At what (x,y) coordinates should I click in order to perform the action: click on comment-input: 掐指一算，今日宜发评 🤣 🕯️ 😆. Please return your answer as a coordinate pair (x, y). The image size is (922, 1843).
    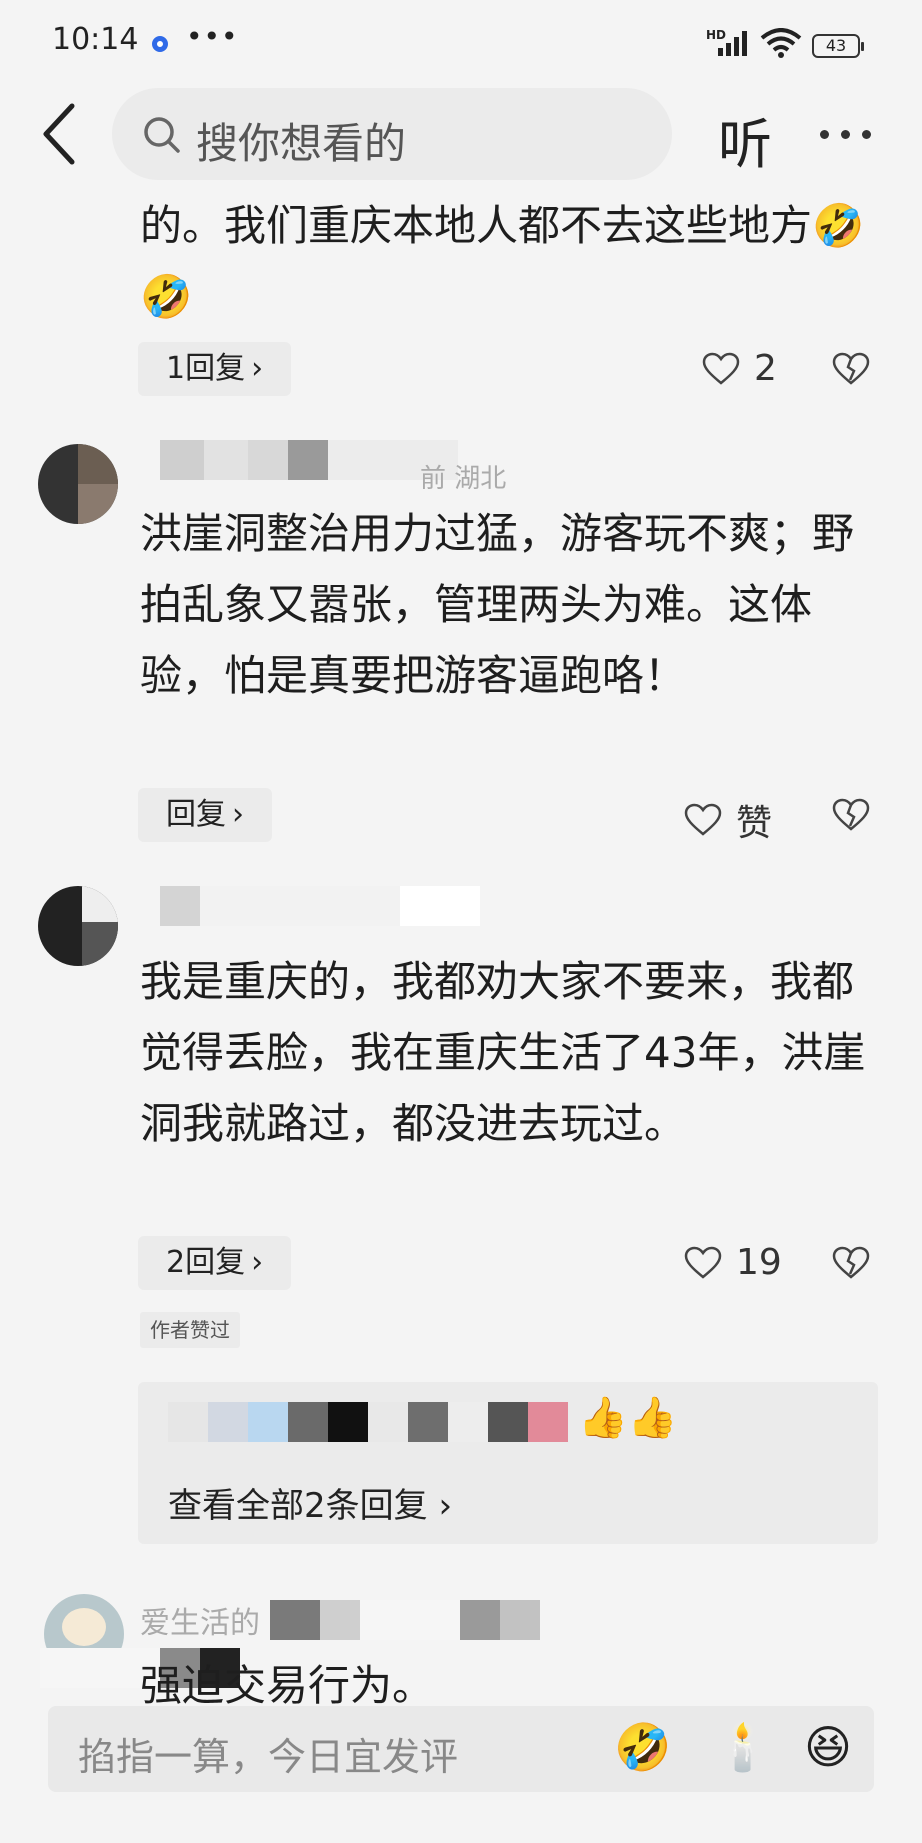
    Looking at the image, I should click on (461, 1749).